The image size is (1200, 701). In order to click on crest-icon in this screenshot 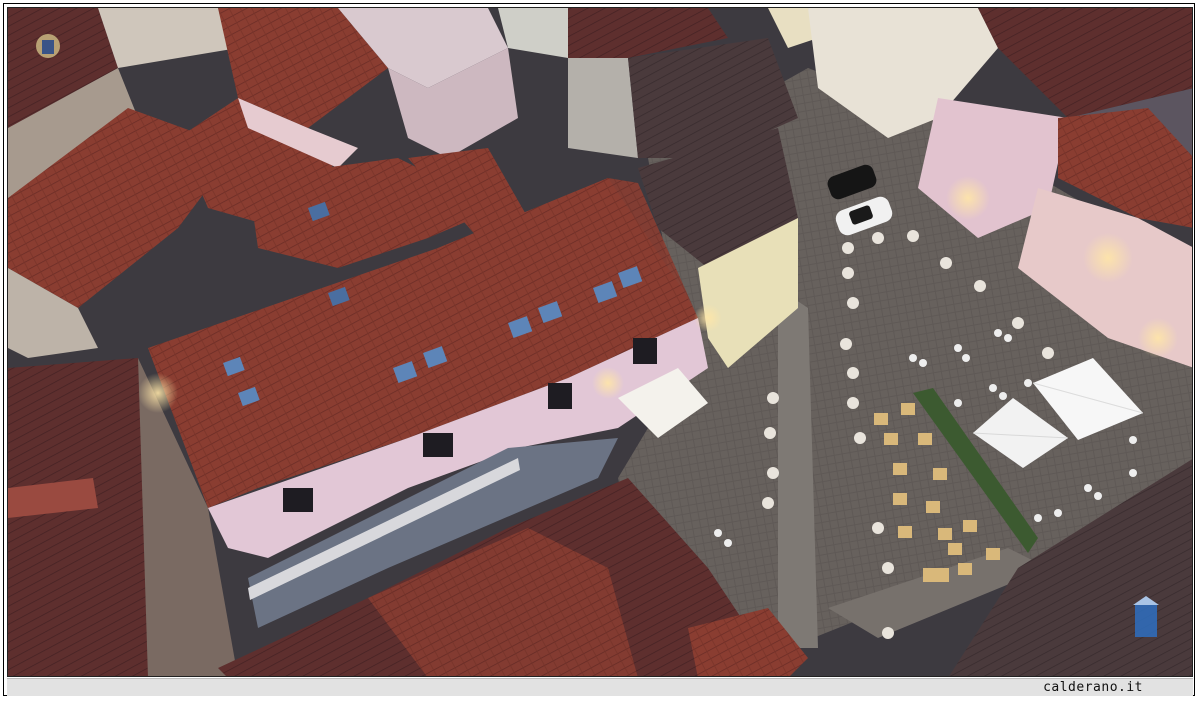, I will do `click(48, 46)`.